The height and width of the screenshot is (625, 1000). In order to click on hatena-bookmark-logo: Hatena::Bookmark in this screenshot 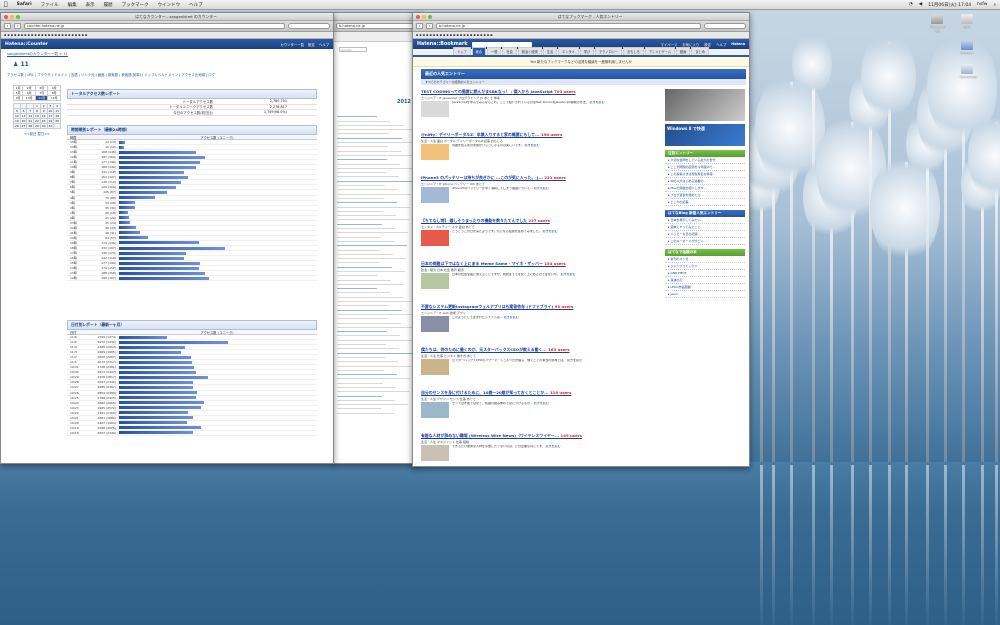, I will do `click(442, 44)`.